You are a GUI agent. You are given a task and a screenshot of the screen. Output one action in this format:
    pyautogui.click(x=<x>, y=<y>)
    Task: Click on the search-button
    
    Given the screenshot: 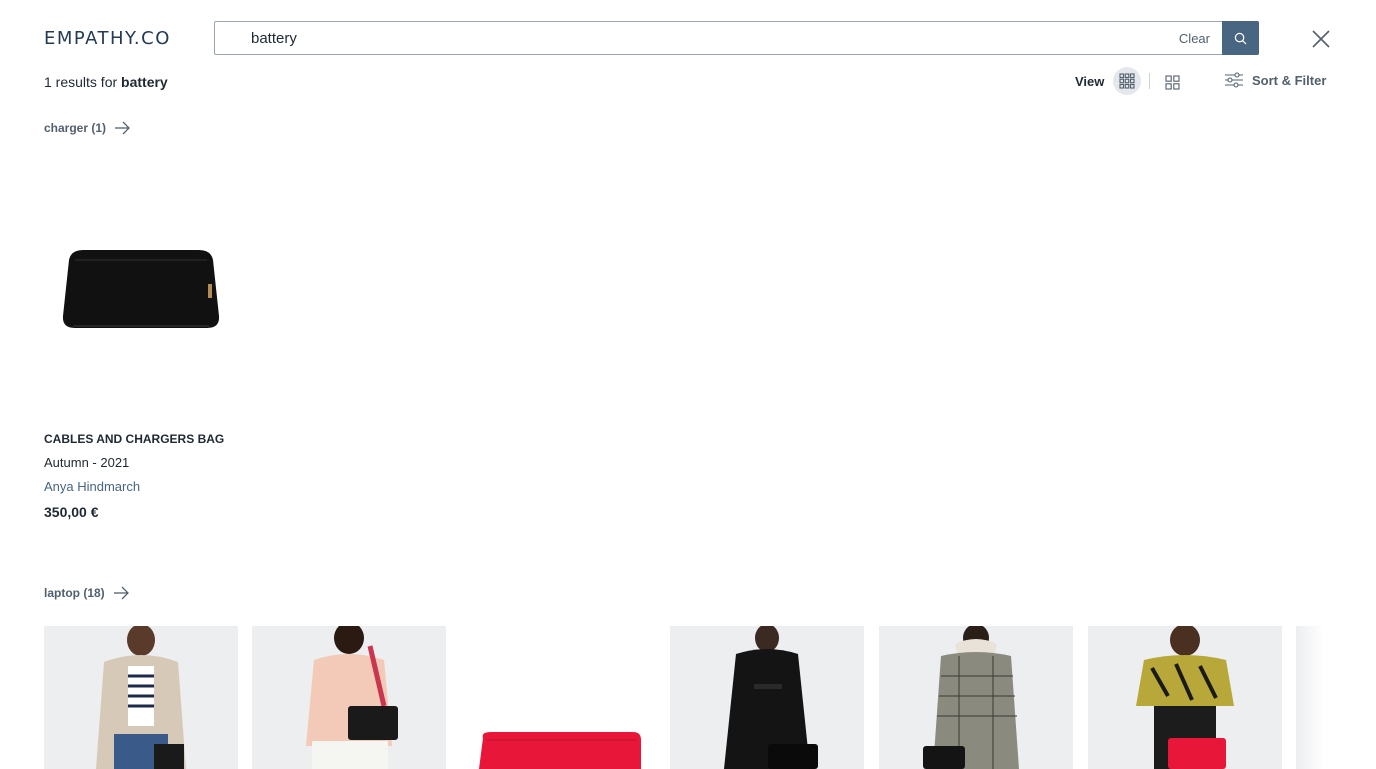 What is the action you would take?
    pyautogui.click(x=1240, y=38)
    